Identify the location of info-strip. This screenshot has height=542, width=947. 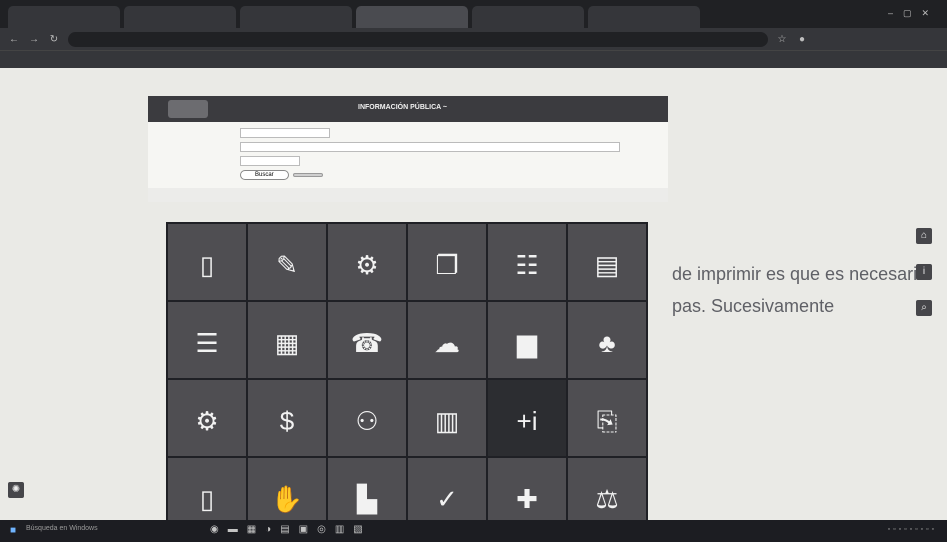
(408, 195).